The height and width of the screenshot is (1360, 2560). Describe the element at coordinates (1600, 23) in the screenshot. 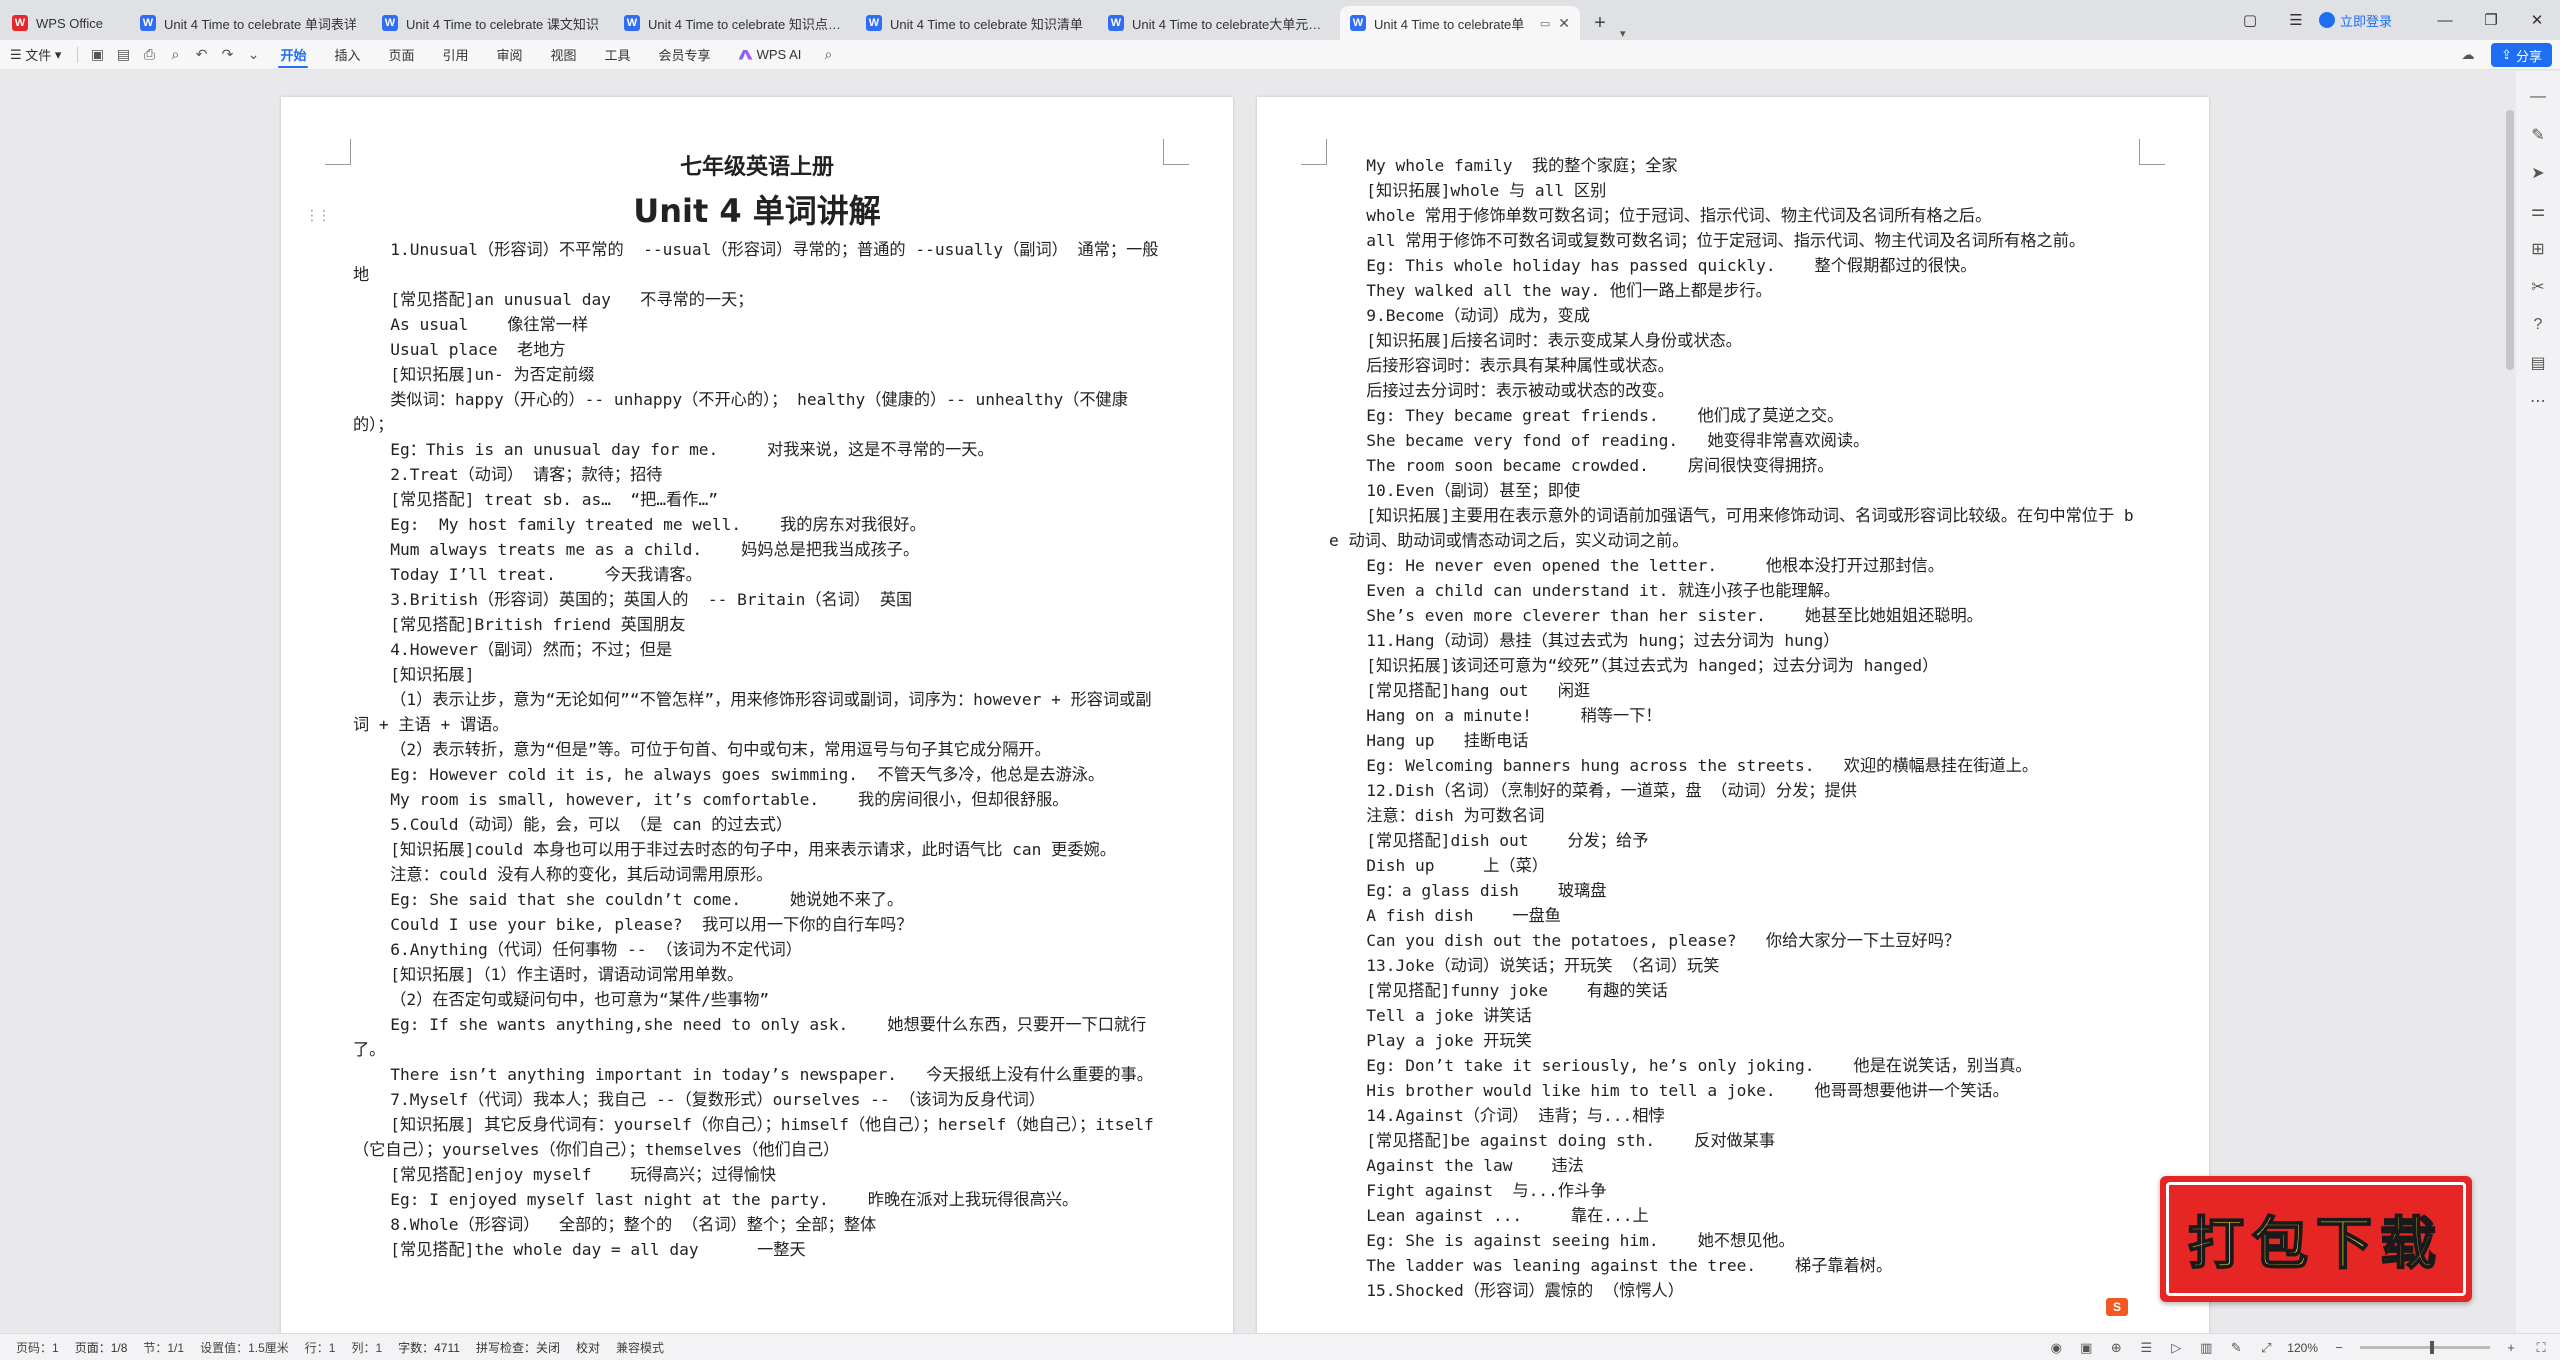

I see `new-tab-button: +` at that location.